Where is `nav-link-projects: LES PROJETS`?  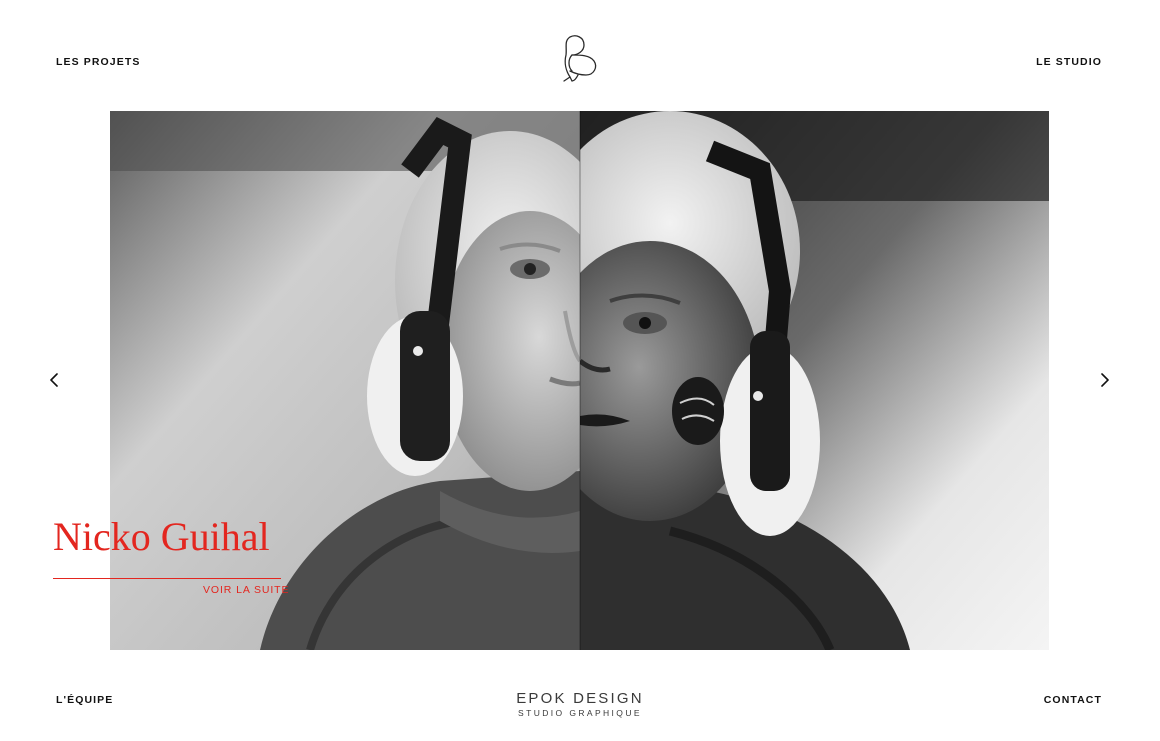
nav-link-projects: LES PROJETS is located at coordinates (98, 62).